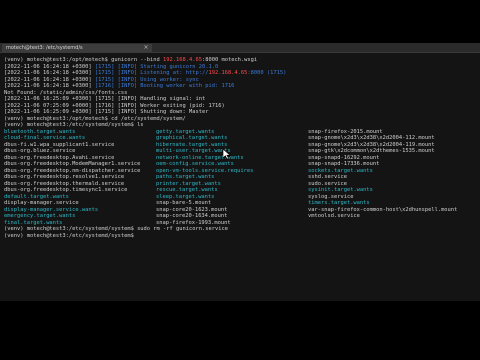  Describe the element at coordinates (150, 99) in the screenshot. I see `terminal-text-segment: [1715] [INFO] Handling signal: int` at that location.